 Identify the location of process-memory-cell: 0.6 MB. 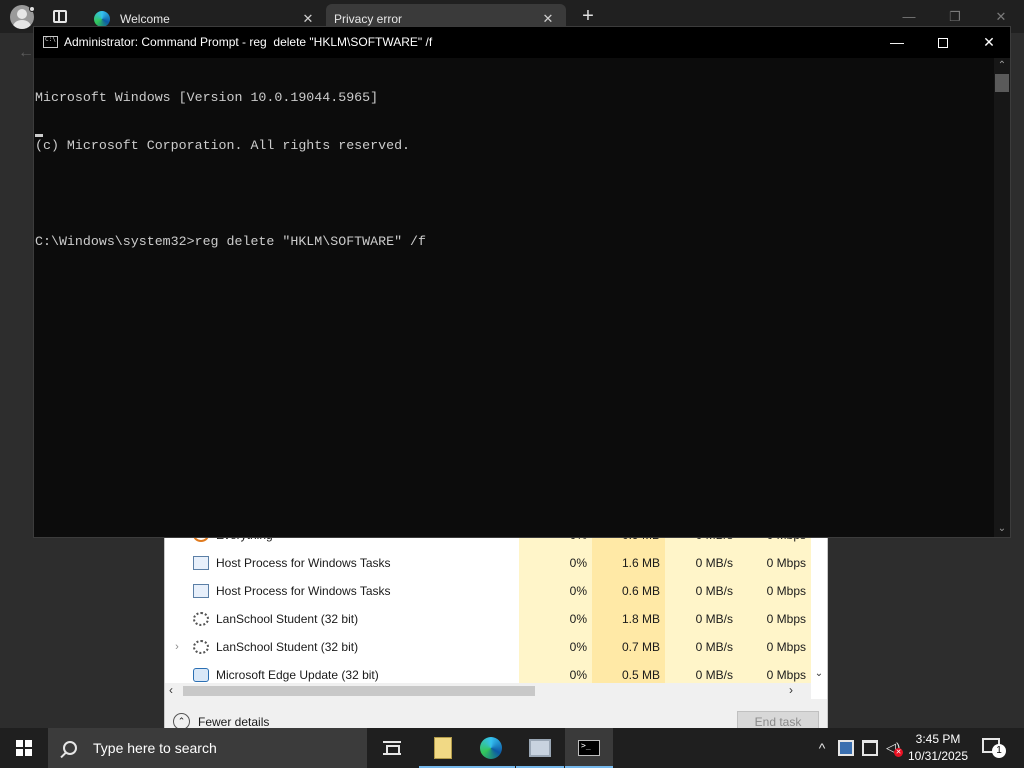
(628, 591).